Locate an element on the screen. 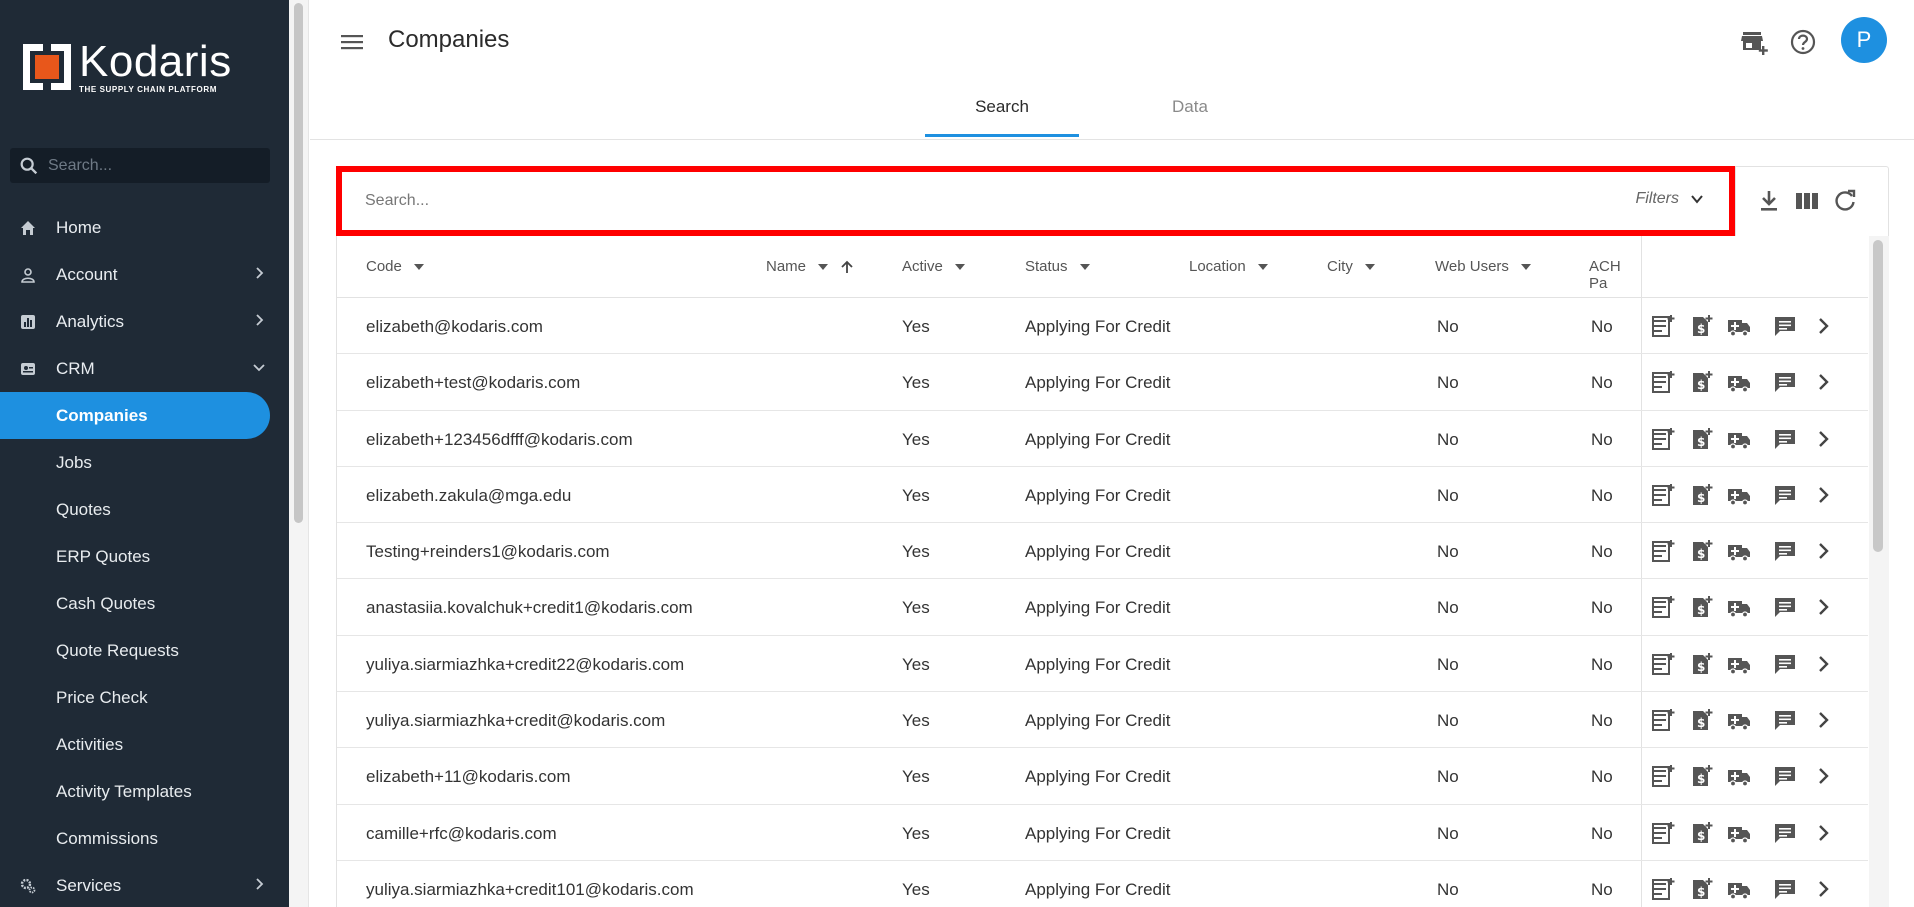 Image resolution: width=1914 pixels, height=907 pixels. sidebar-item-cash-quotes: Cash Quotes is located at coordinates (144, 603).